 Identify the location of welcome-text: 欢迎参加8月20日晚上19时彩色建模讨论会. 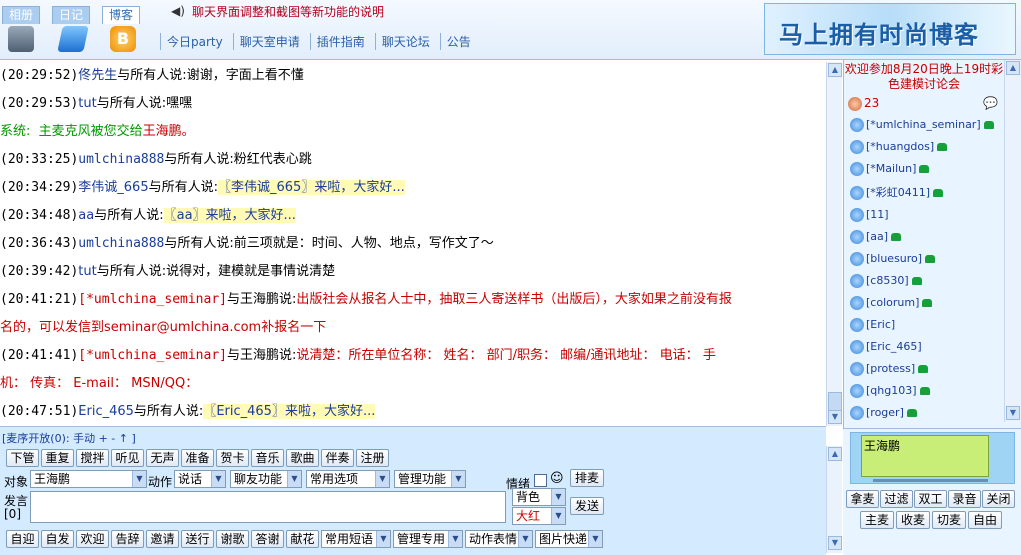
(924, 76).